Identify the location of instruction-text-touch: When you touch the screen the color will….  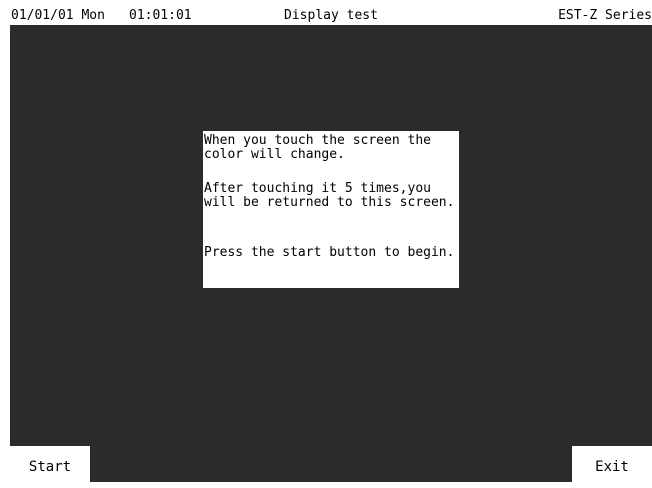
(317, 147).